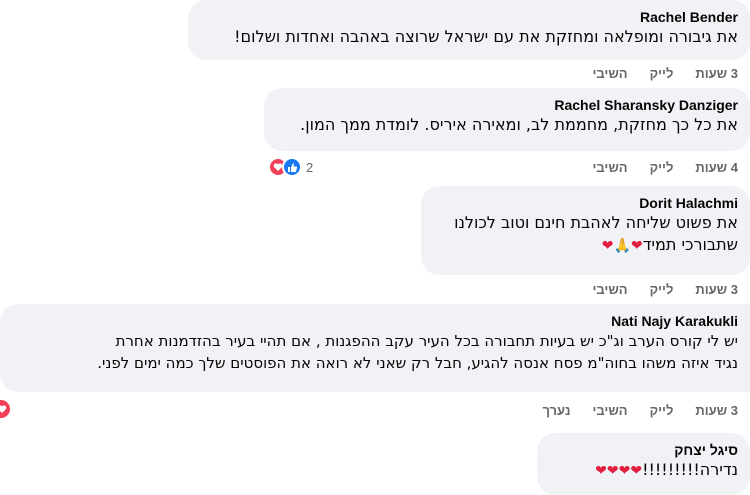 The image size is (750, 495). I want to click on comment-actions: 3 שעות לייק השיבי נערך, so click(629, 411).